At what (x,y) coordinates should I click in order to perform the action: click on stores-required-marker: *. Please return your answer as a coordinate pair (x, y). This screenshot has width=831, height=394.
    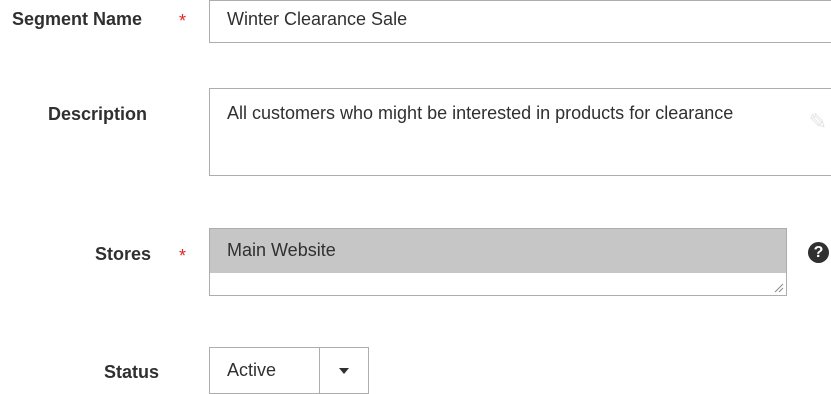
    Looking at the image, I should click on (183, 256).